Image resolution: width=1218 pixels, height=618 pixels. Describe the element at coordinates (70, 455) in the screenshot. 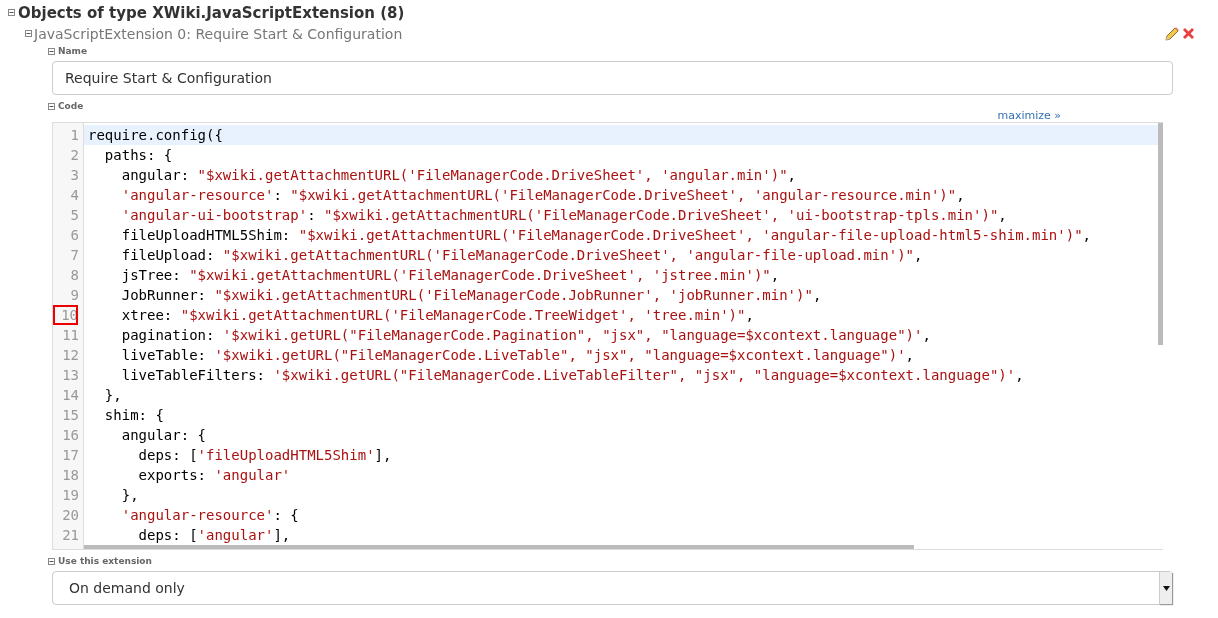

I see `line-number: 17` at that location.